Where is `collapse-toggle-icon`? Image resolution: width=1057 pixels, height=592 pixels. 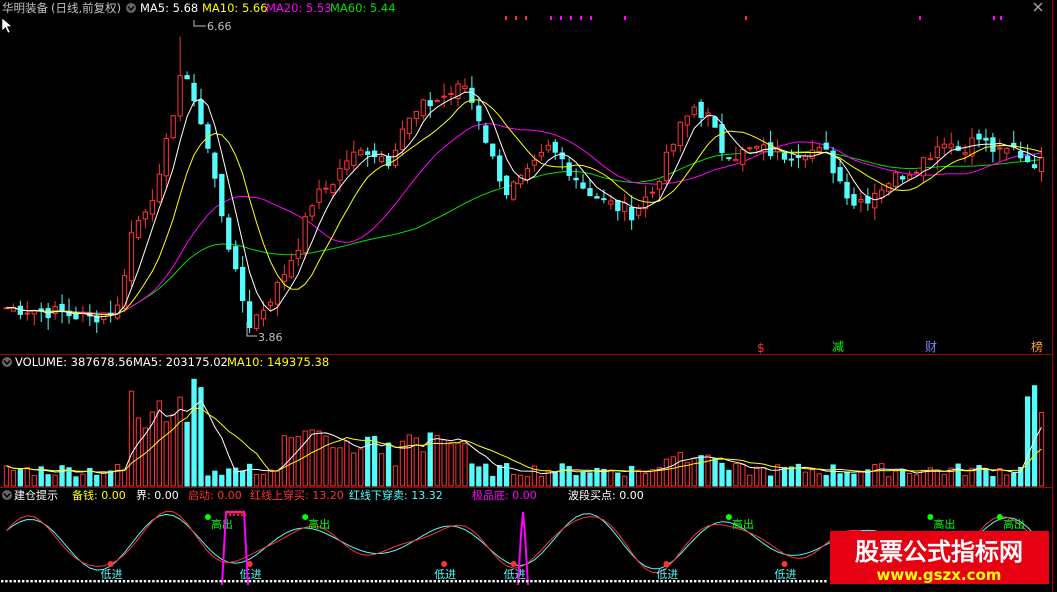
collapse-toggle-icon is located at coordinates (131, 8).